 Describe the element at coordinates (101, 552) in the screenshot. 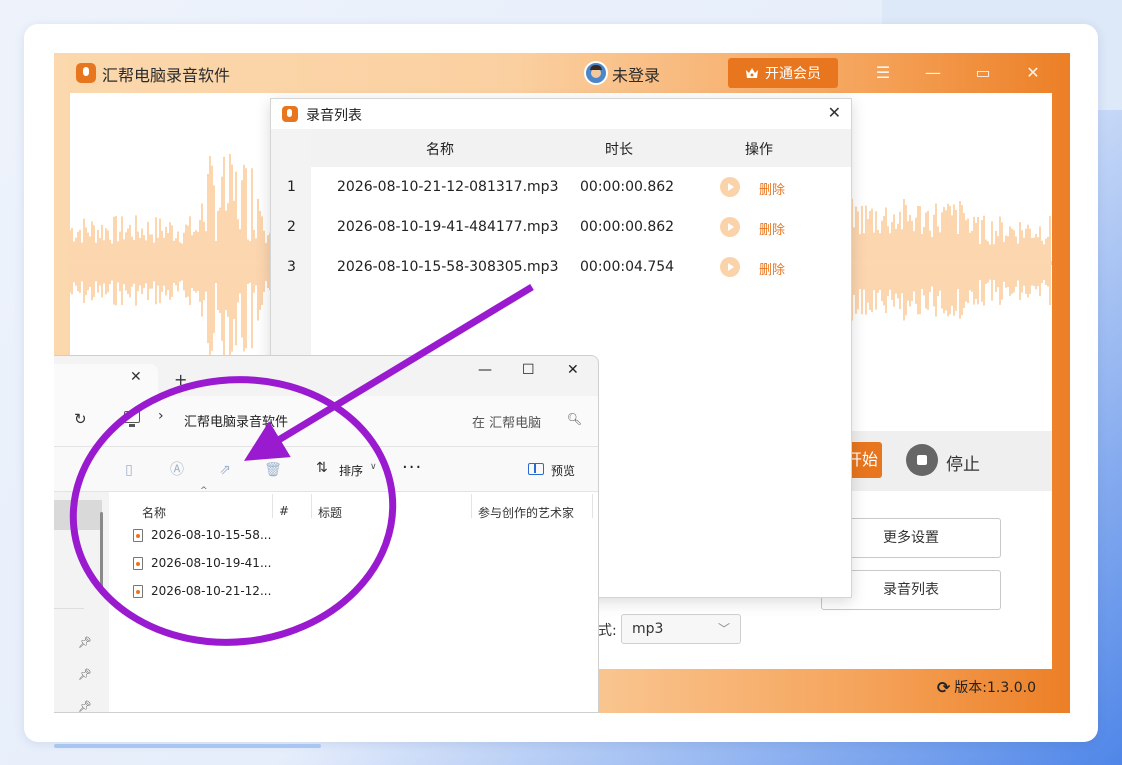

I see `scrollbar` at that location.